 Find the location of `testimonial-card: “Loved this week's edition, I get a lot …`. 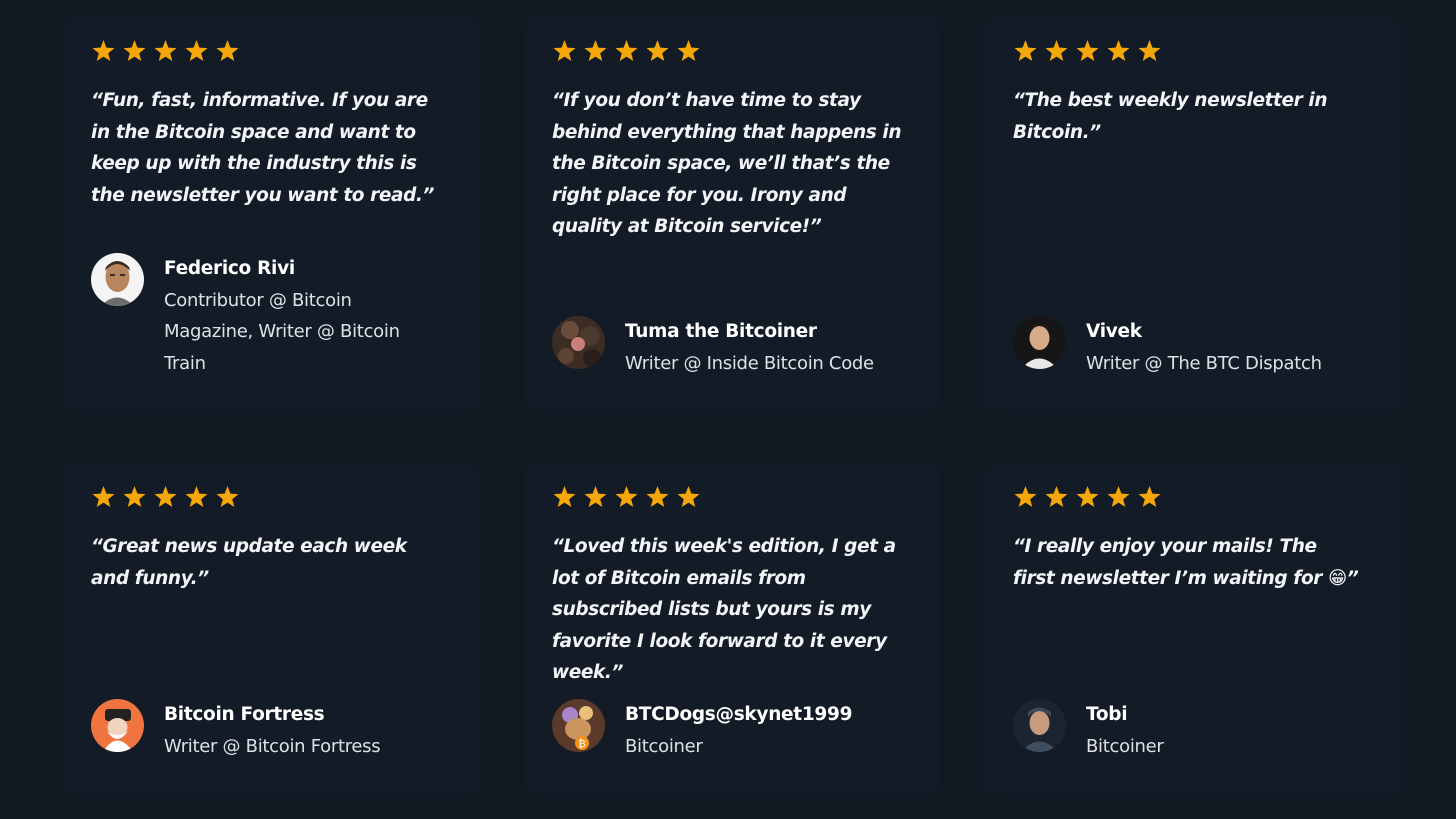

testimonial-card: “Loved this week's edition, I get a lot … is located at coordinates (732, 629).